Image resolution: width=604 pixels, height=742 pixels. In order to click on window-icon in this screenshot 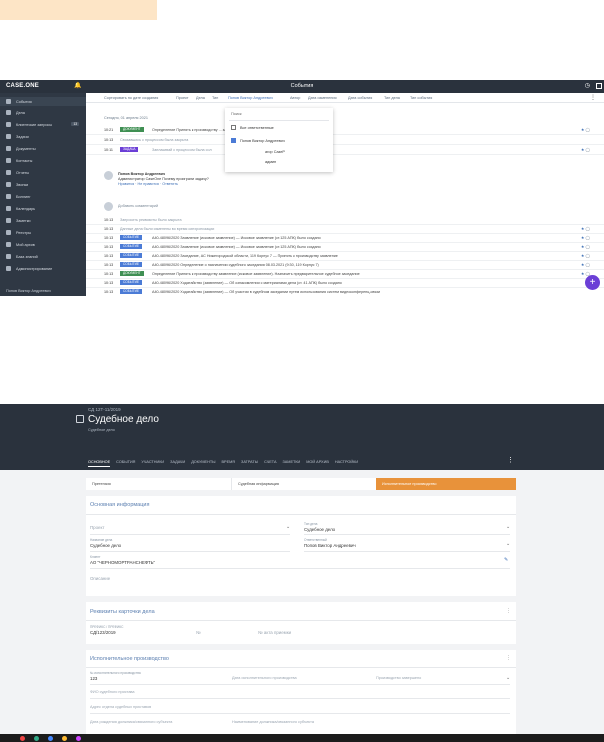, I will do `click(599, 86)`.